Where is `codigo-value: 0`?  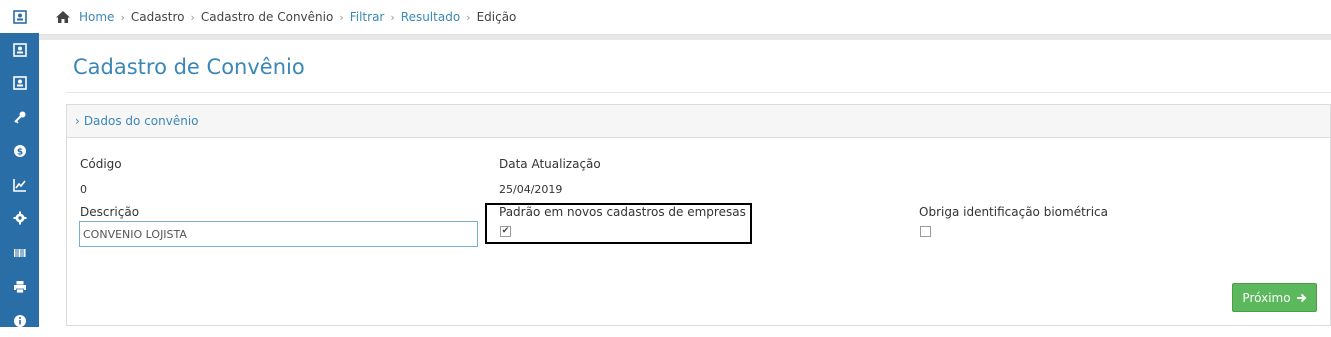 codigo-value: 0 is located at coordinates (83, 189).